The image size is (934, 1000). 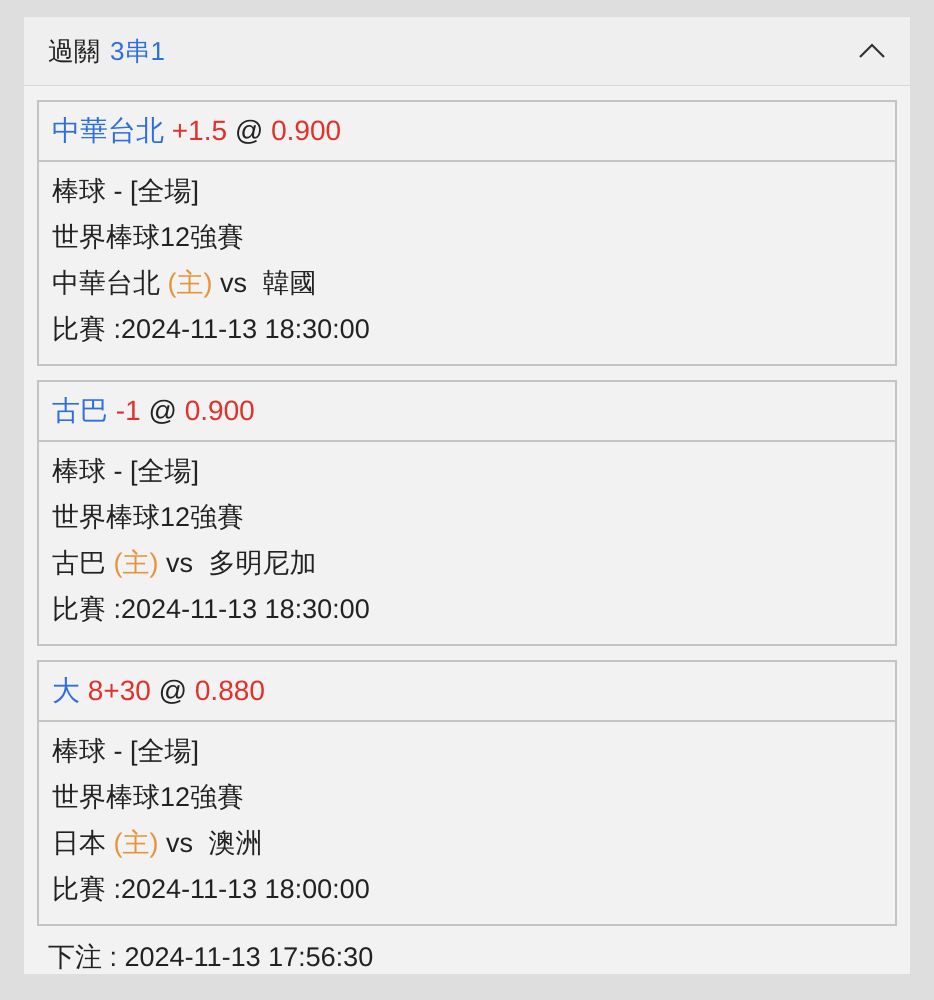 What do you see at coordinates (106, 283) in the screenshot?
I see `home-team: 中華台北` at bounding box center [106, 283].